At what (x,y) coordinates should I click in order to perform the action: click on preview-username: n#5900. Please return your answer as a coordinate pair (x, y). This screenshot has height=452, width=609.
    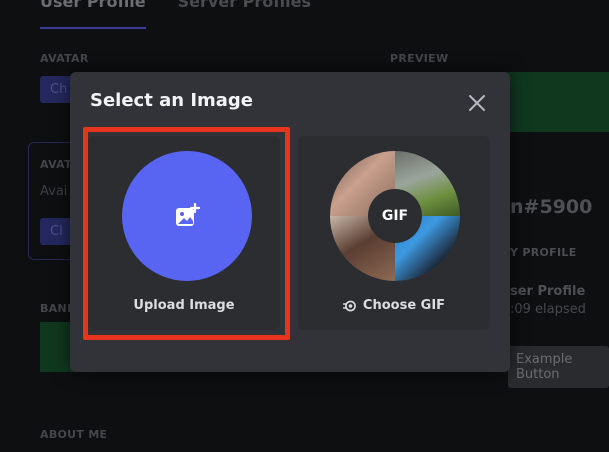
    Looking at the image, I should click on (551, 207).